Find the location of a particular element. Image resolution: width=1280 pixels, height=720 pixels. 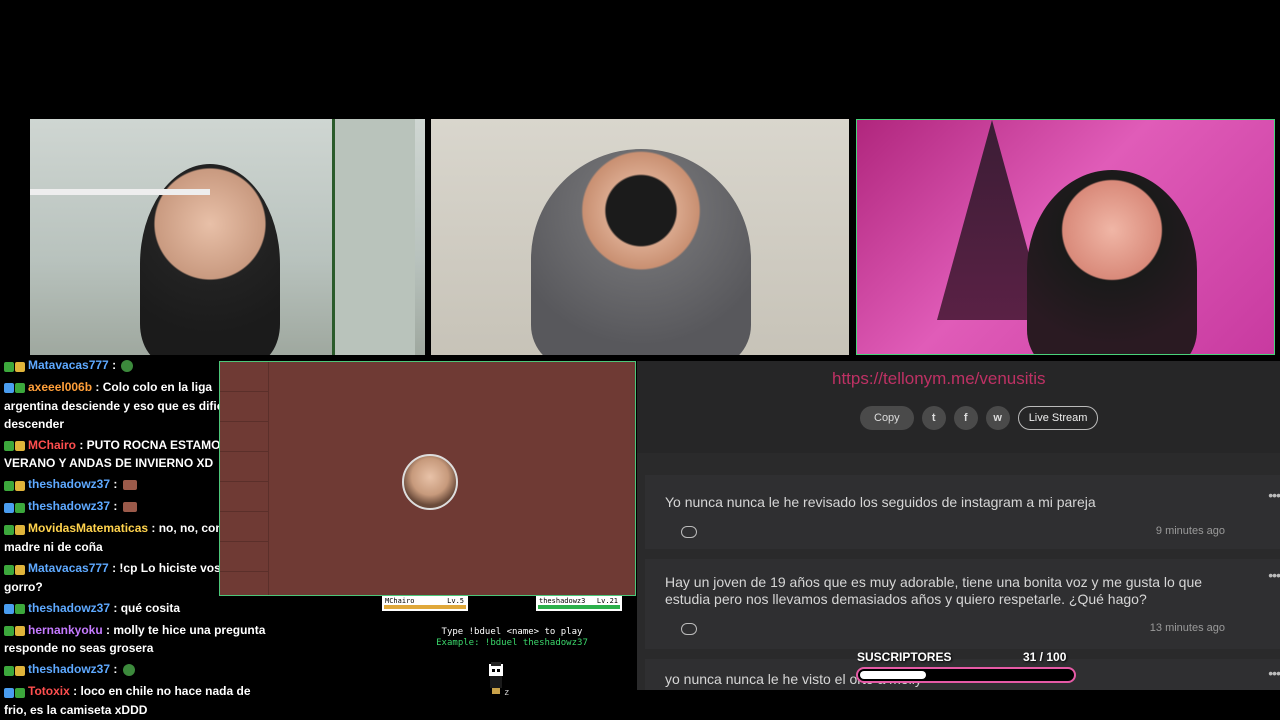

player2-hp-bar is located at coordinates (579, 607).